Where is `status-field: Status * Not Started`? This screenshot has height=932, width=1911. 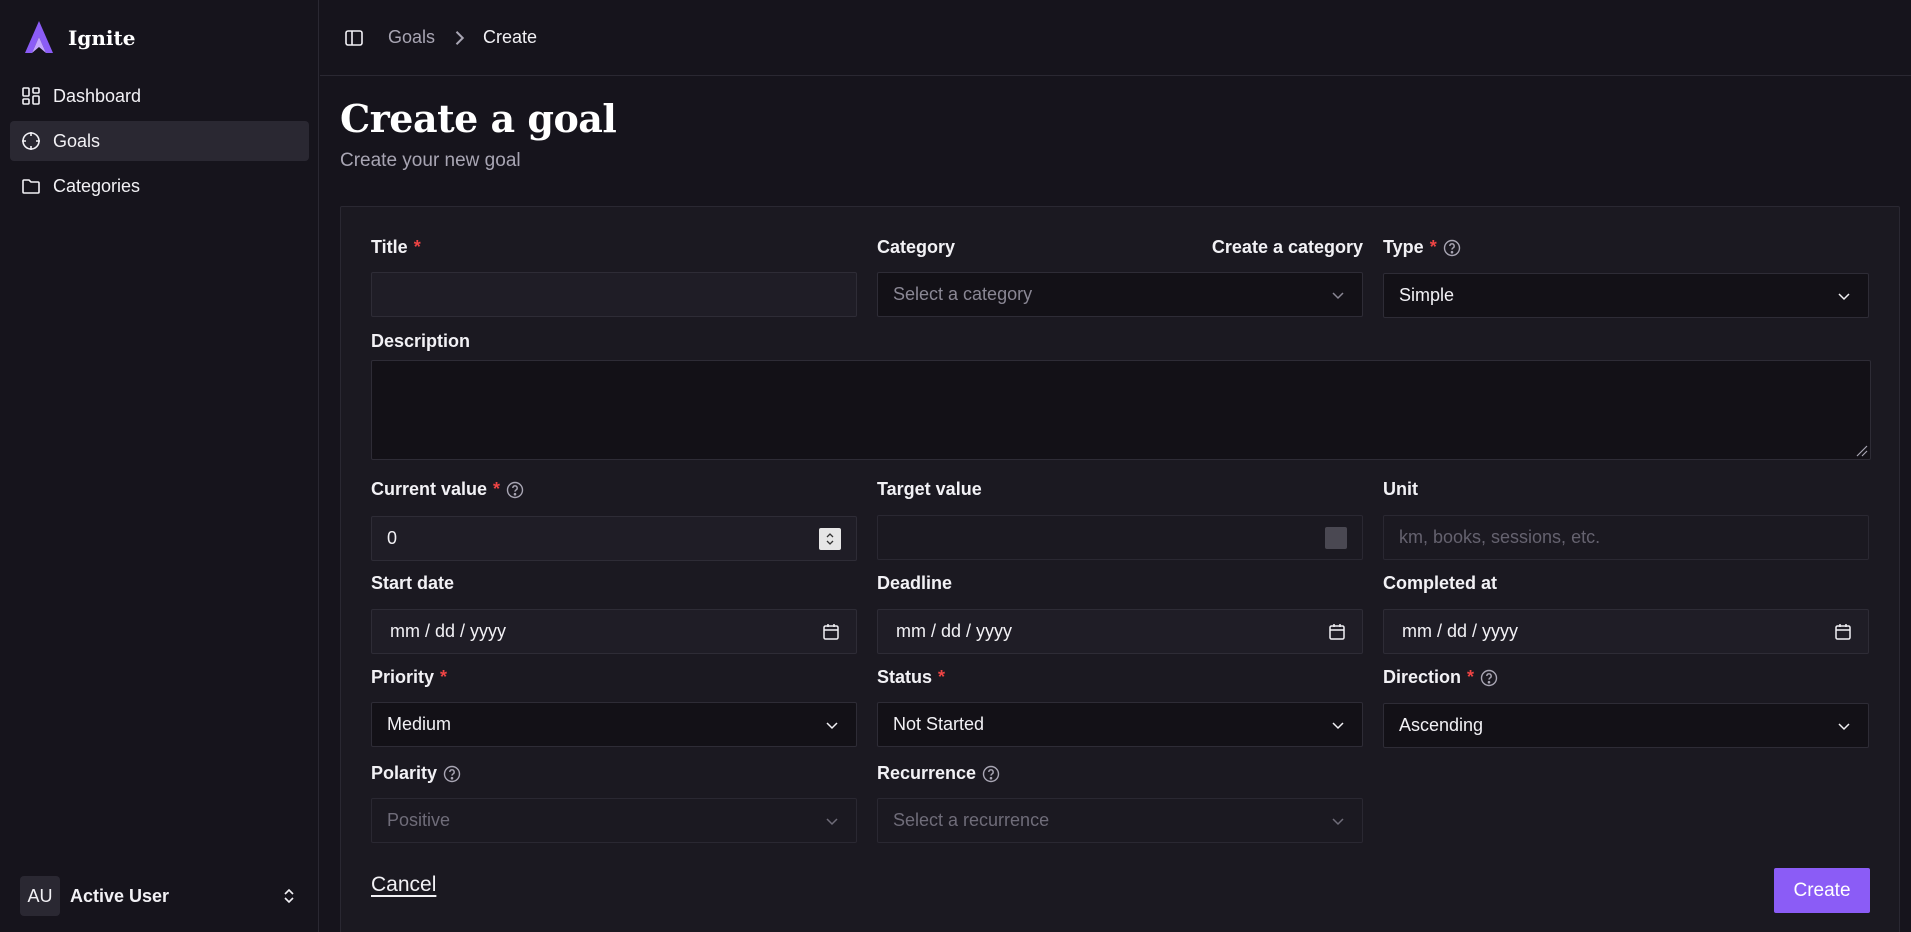
status-field: Status * Not Started is located at coordinates (1120, 707).